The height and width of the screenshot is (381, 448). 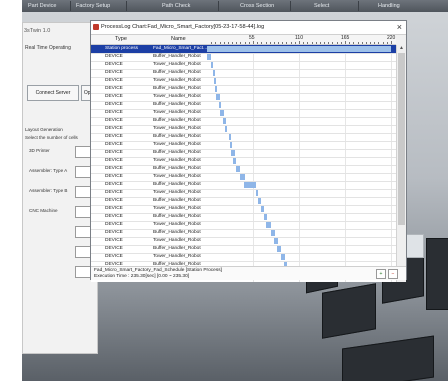 I want to click on scroll-thumb, so click(x=401, y=139).